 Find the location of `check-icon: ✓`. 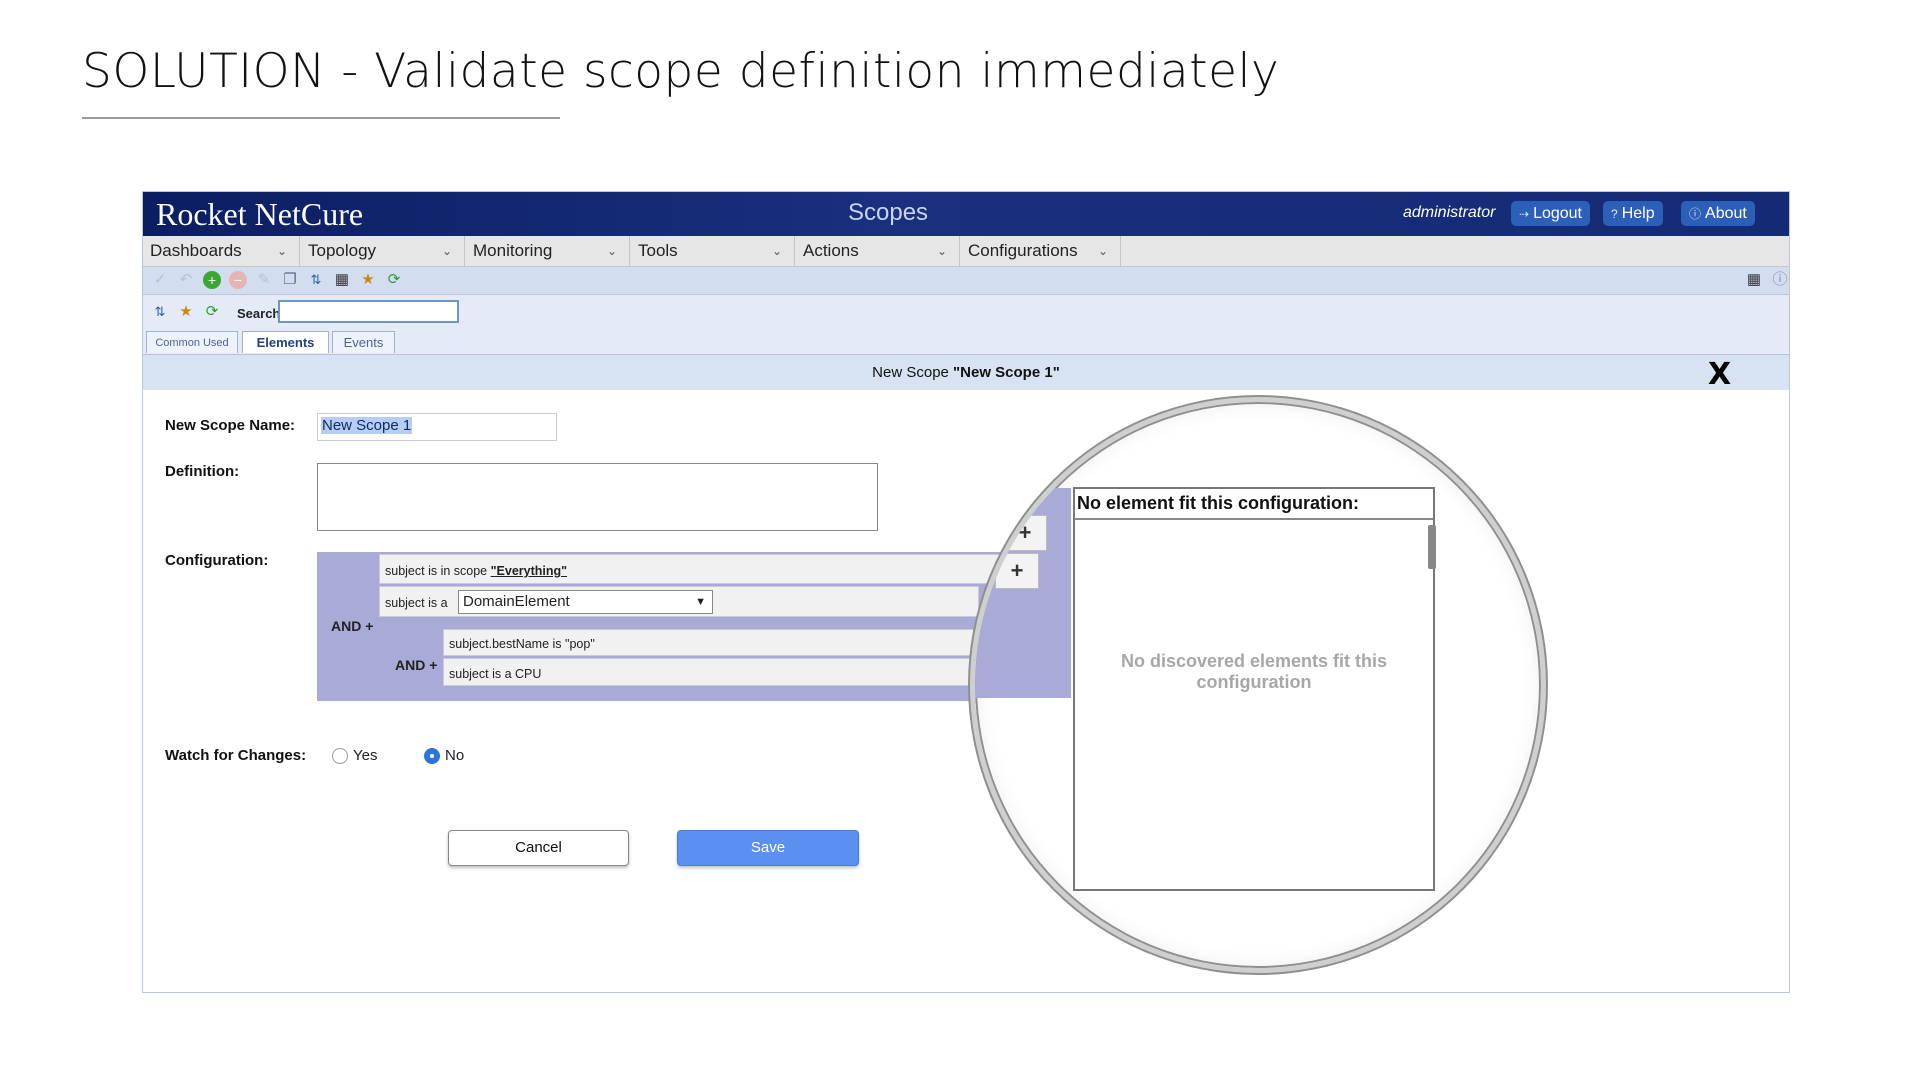

check-icon: ✓ is located at coordinates (160, 280).